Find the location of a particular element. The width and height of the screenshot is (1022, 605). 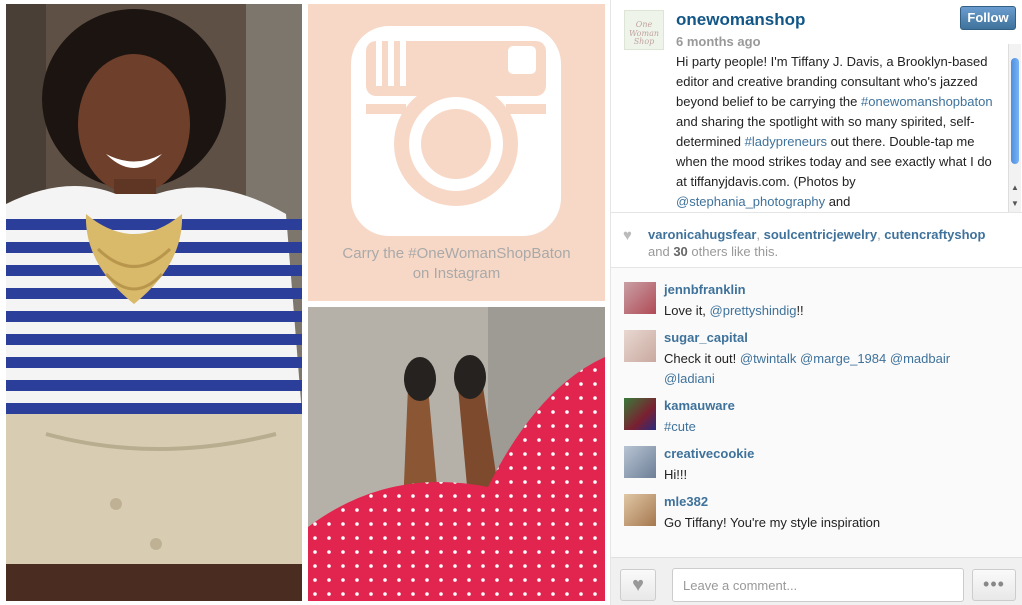

post-username: onewomanshop is located at coordinates (740, 20).